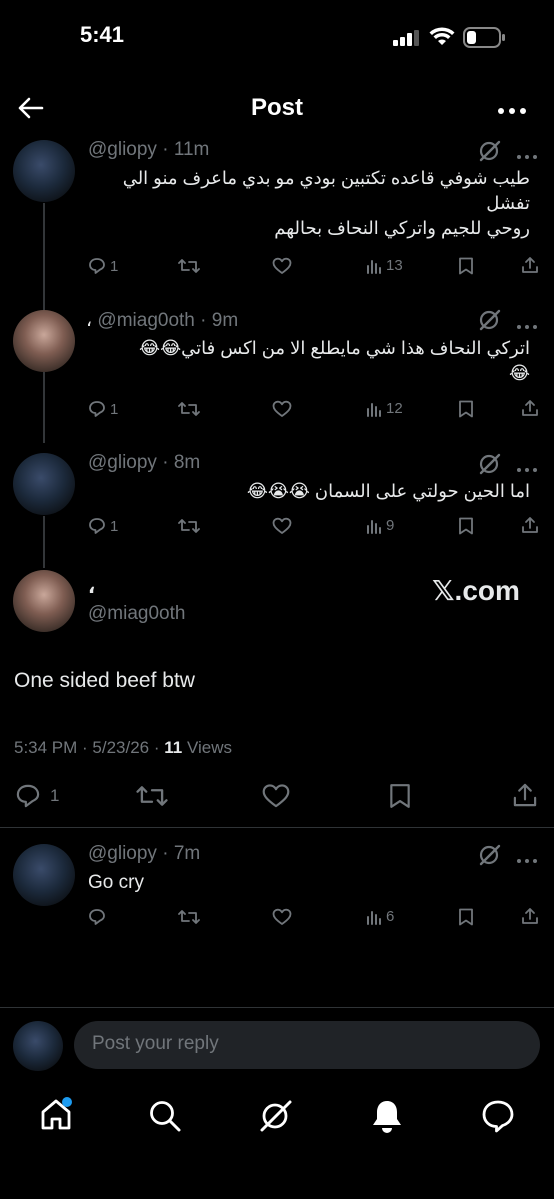 Image resolution: width=554 pixels, height=1199 pixels. I want to click on views-button: 6, so click(380, 916).